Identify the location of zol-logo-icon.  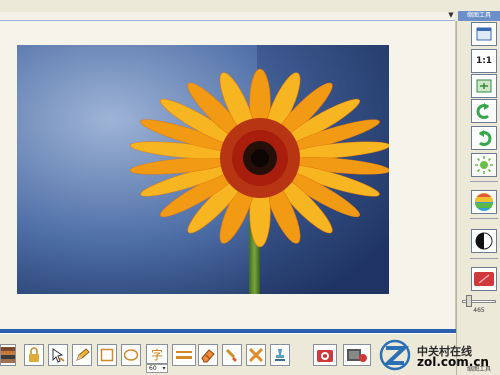
(395, 355).